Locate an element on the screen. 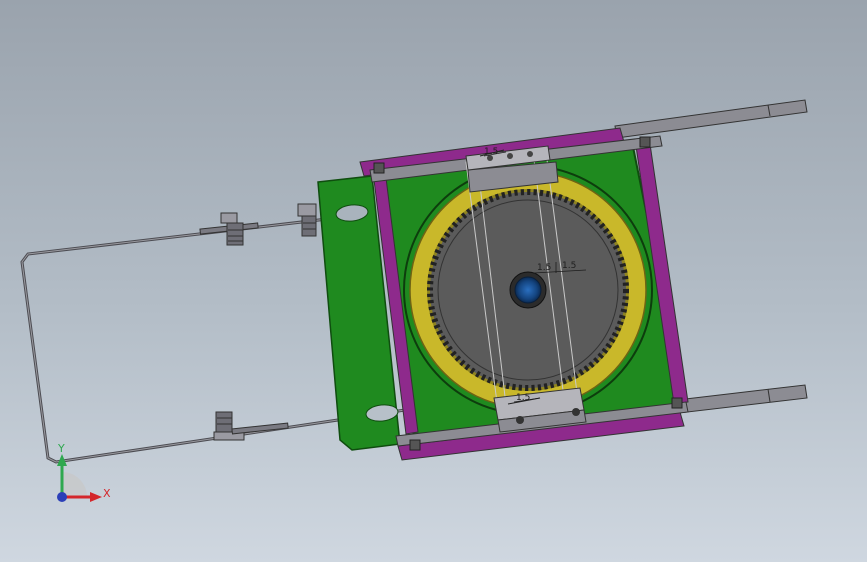 This screenshot has height=562, width=867. x-axis-label: X is located at coordinates (107, 493).